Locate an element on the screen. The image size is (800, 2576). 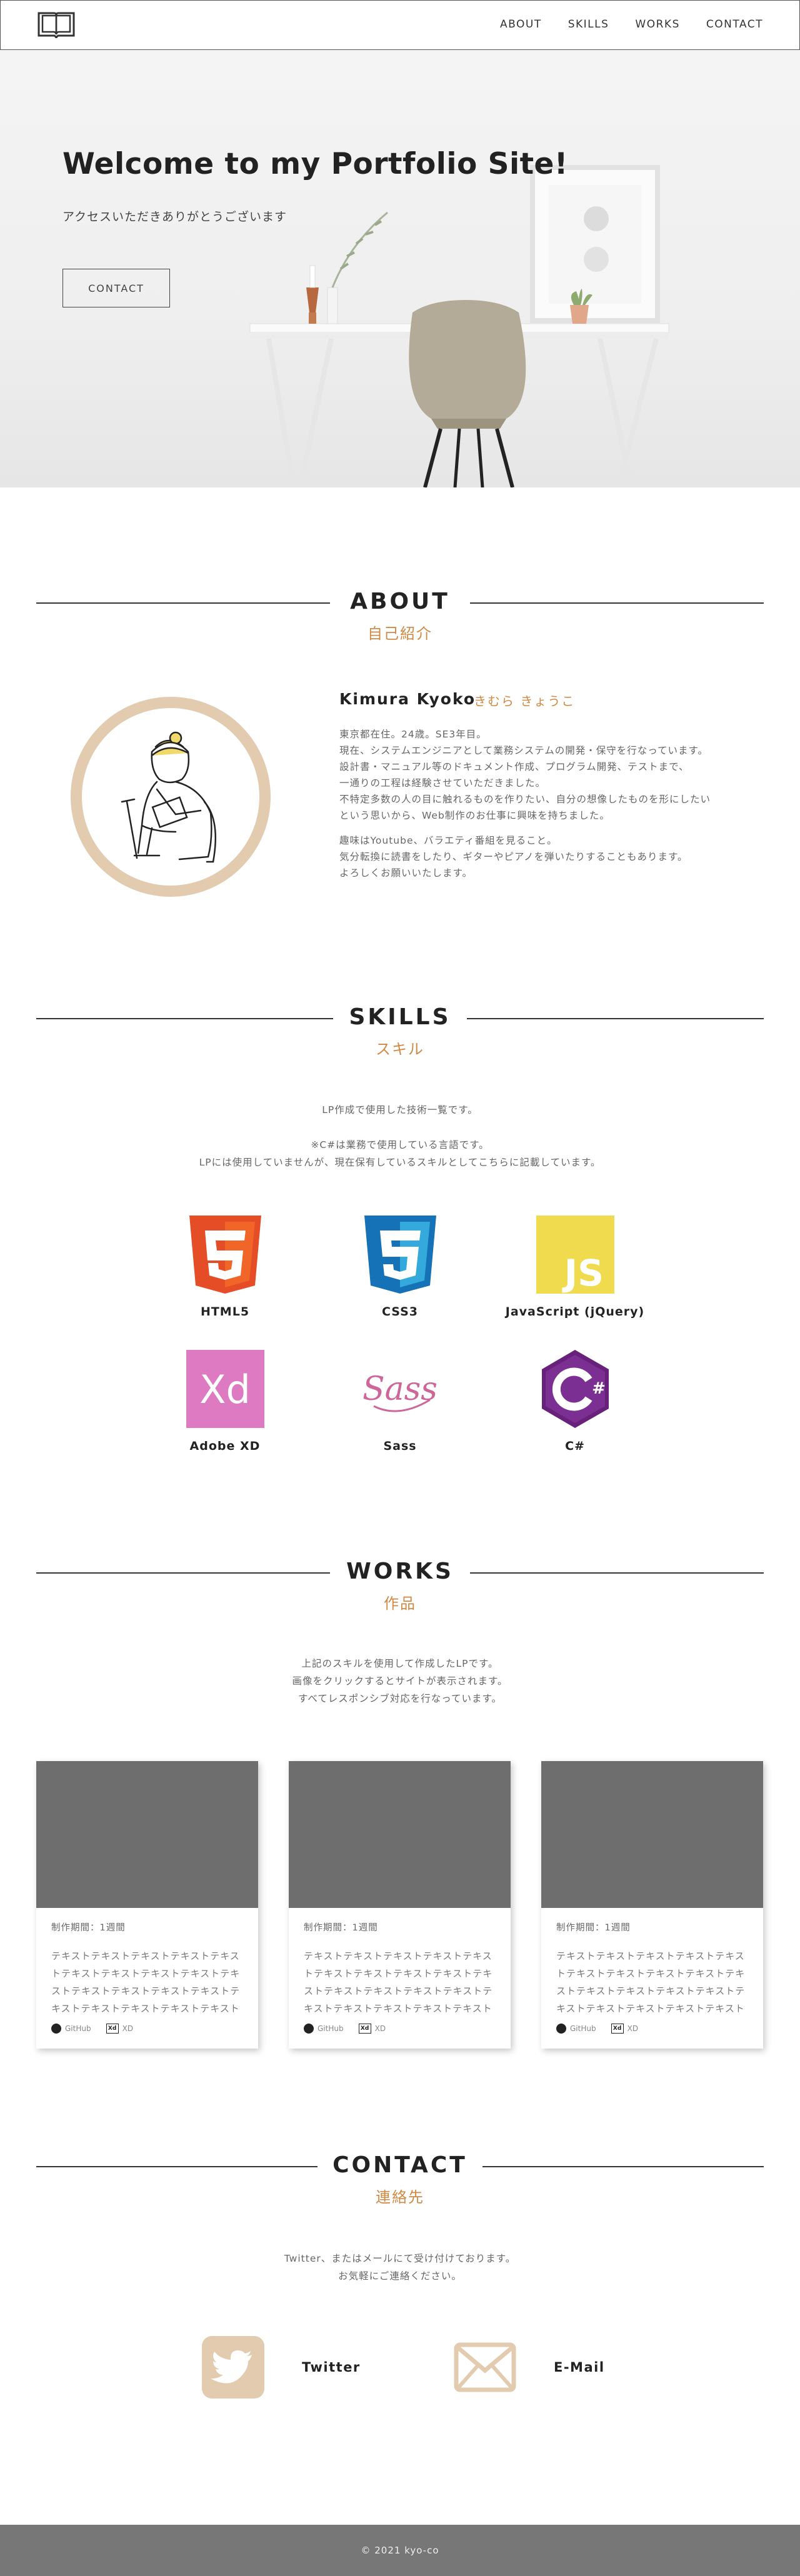
copyright: © 2021 kyo-co is located at coordinates (400, 2550).